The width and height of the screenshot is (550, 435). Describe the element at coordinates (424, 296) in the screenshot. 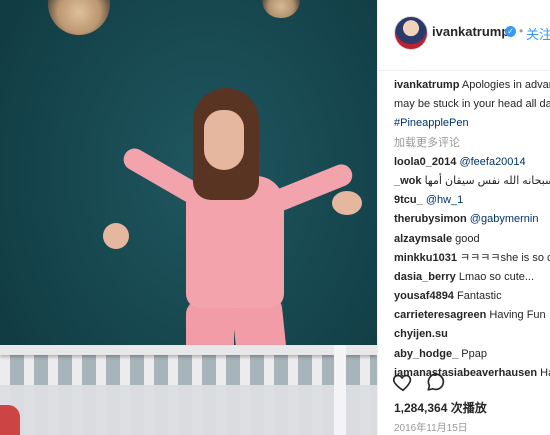

I see `comment-username: yousaf4894` at that location.